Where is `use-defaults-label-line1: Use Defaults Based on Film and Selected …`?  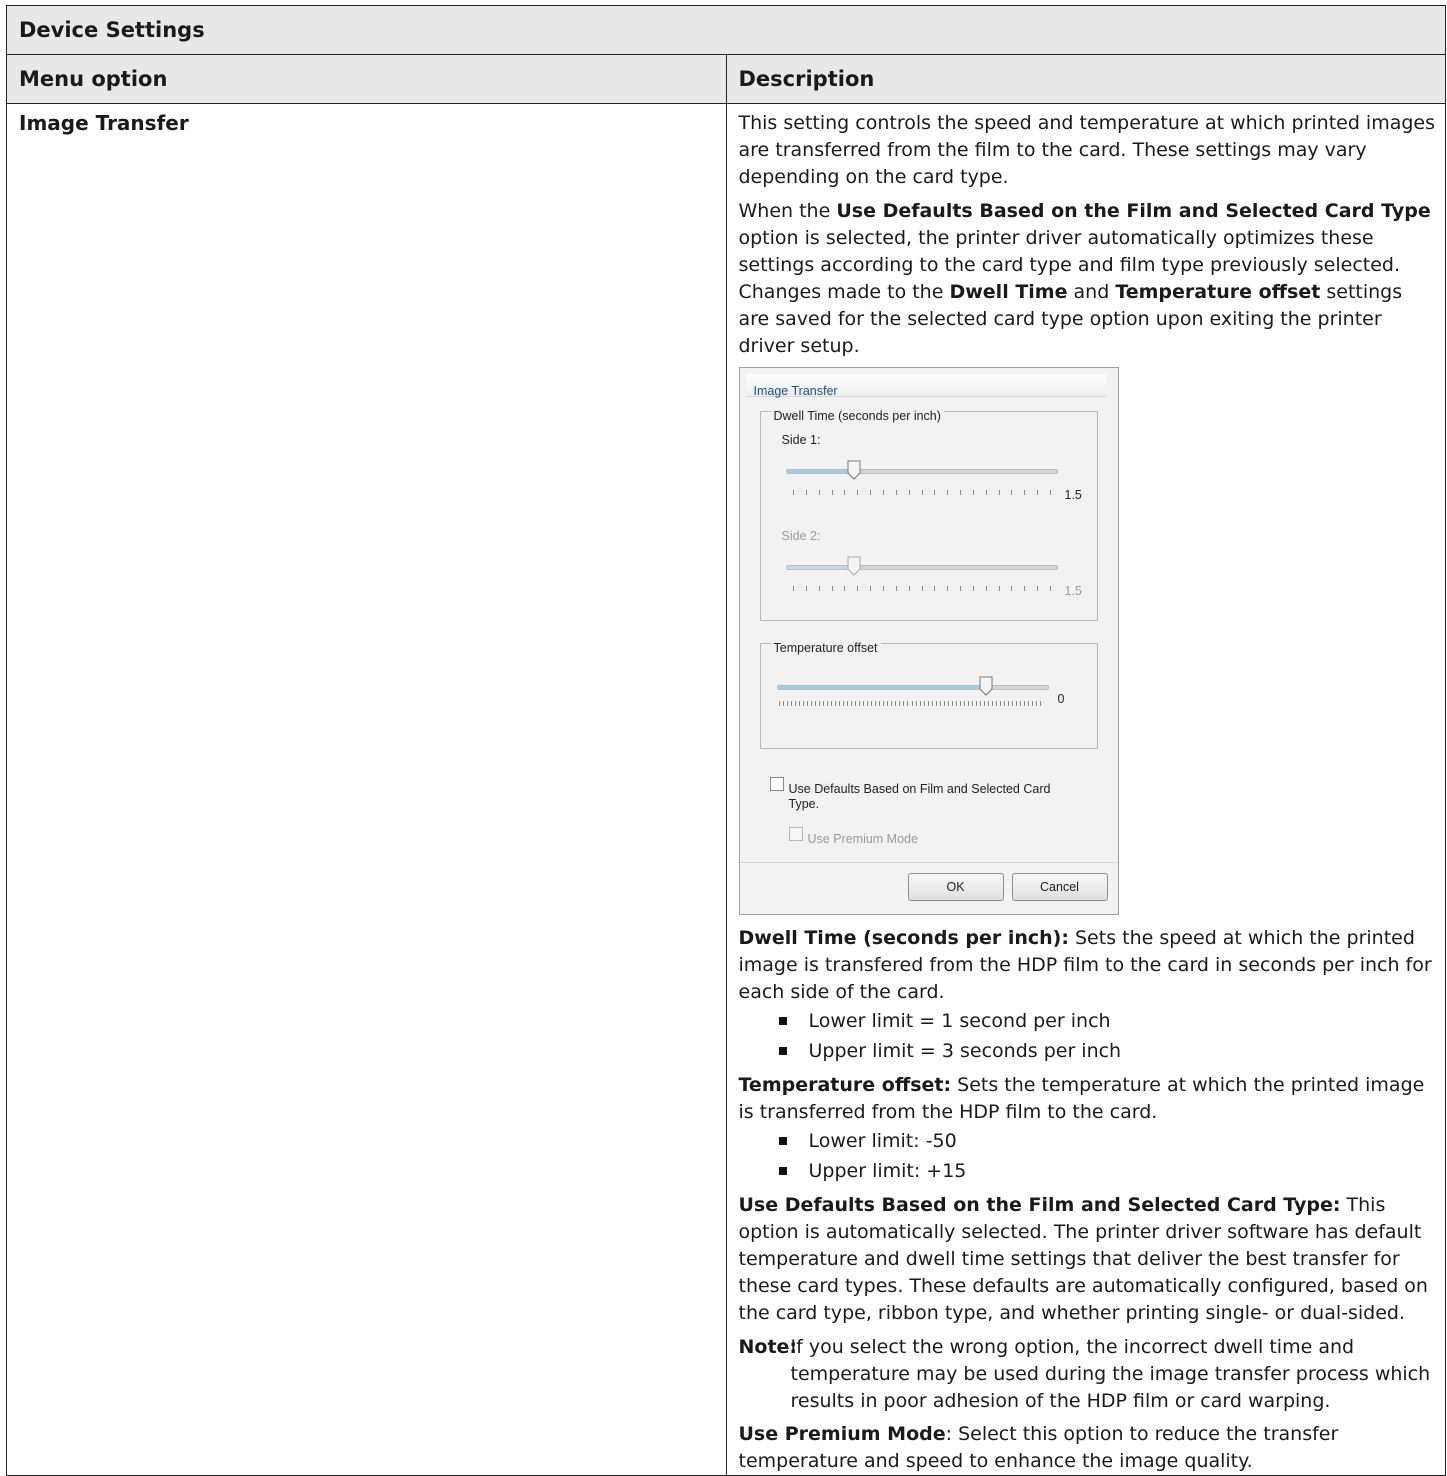 use-defaults-label-line1: Use Defaults Based on Film and Selected … is located at coordinates (919, 789).